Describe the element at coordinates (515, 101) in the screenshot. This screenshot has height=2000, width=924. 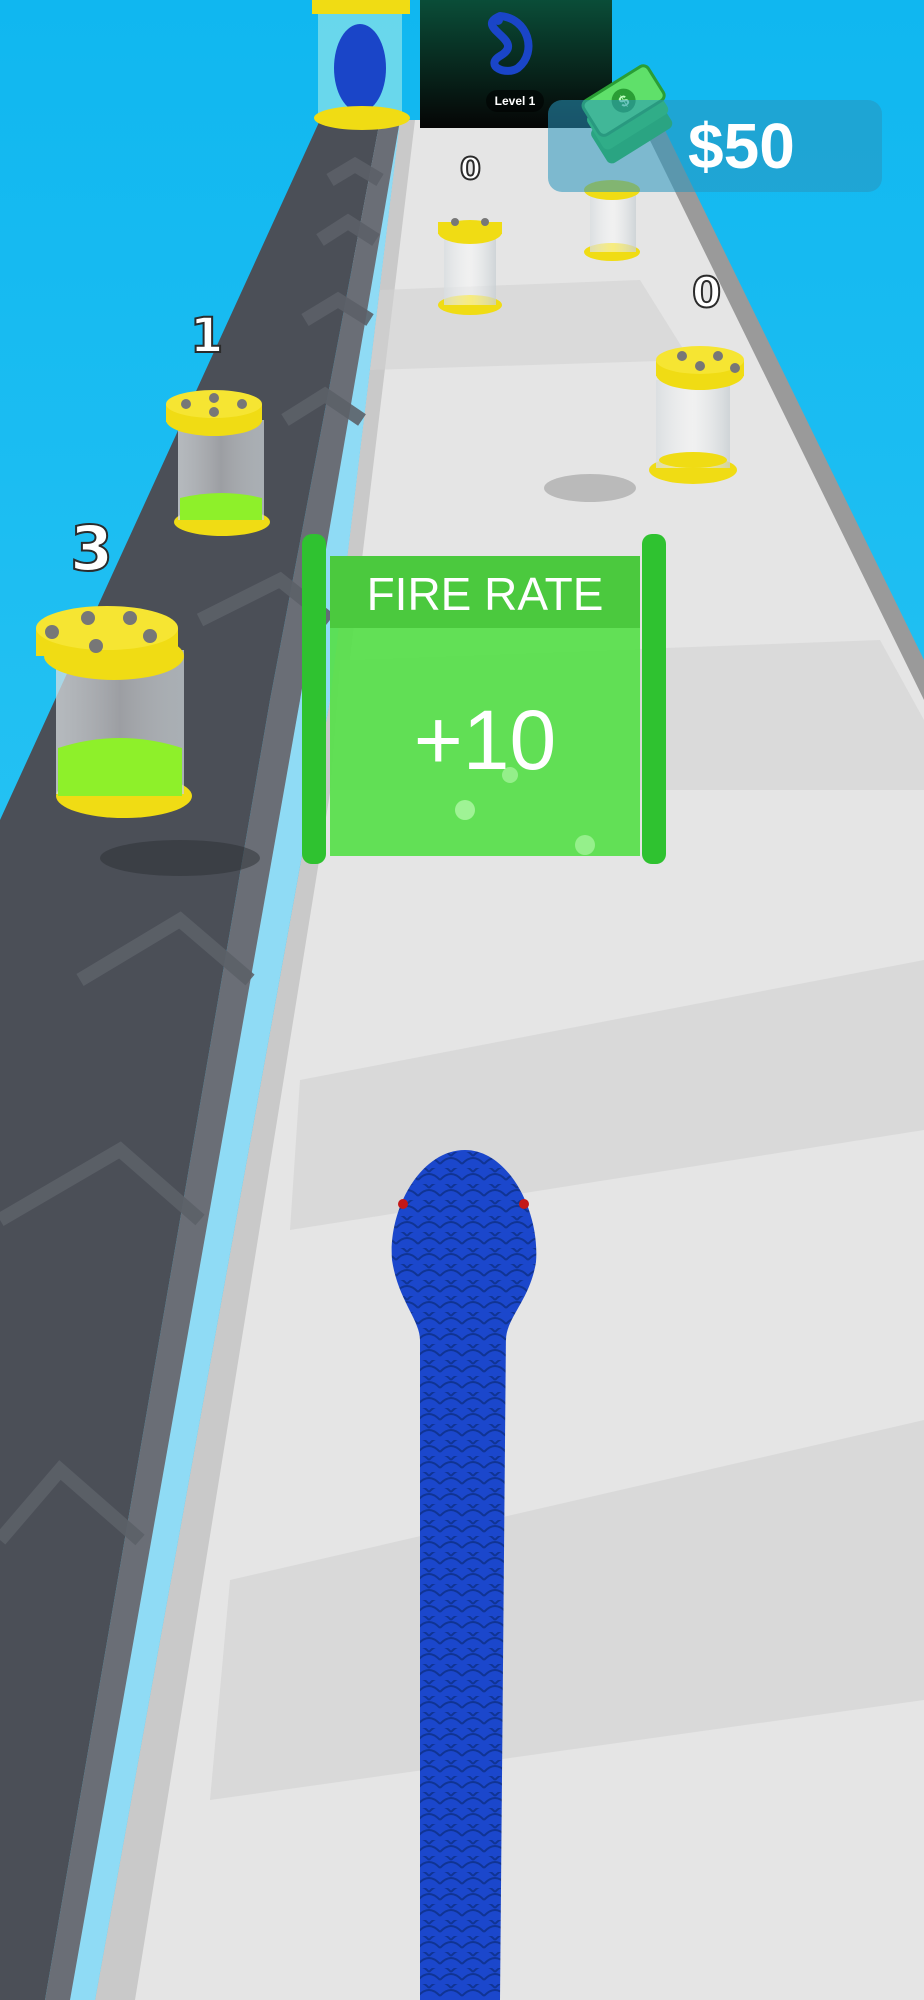
I see `level-label: Level 1` at that location.